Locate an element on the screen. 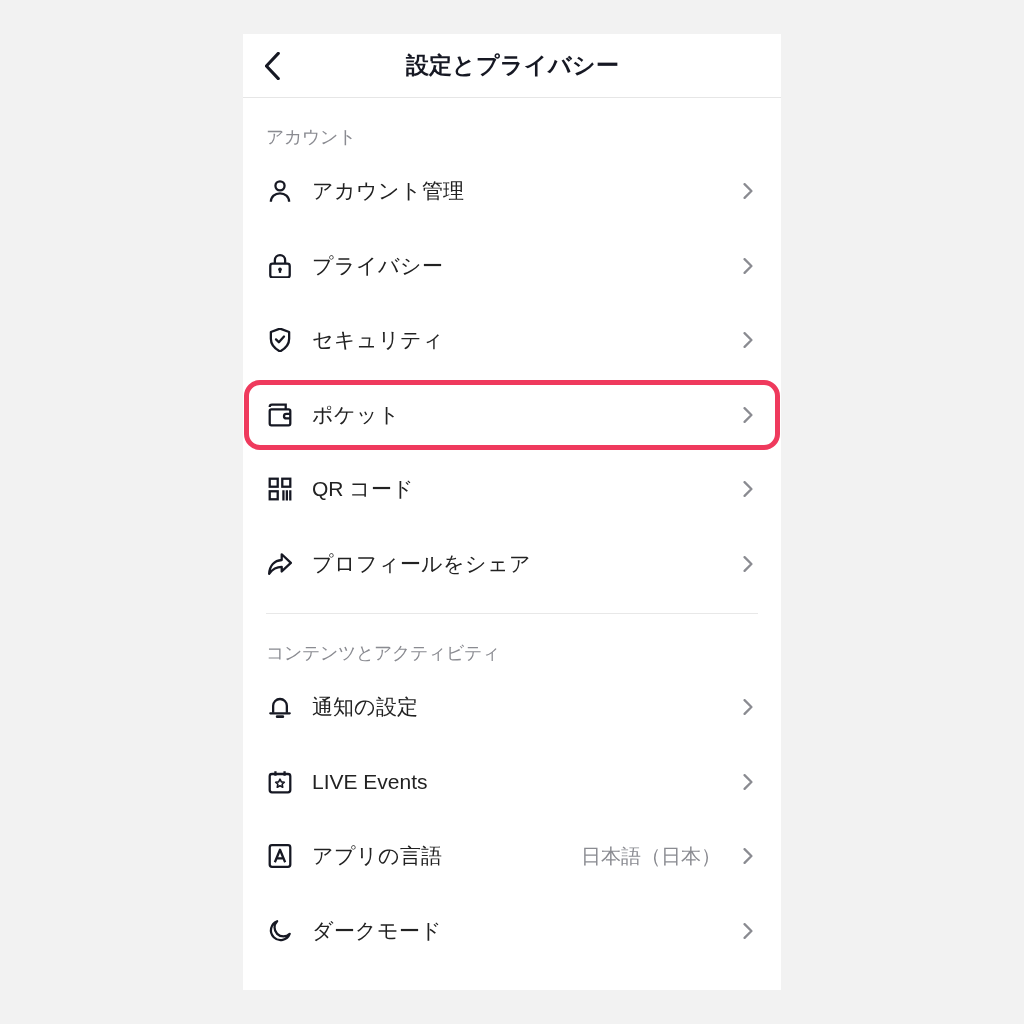  qr-code-icon is located at coordinates (280, 489).